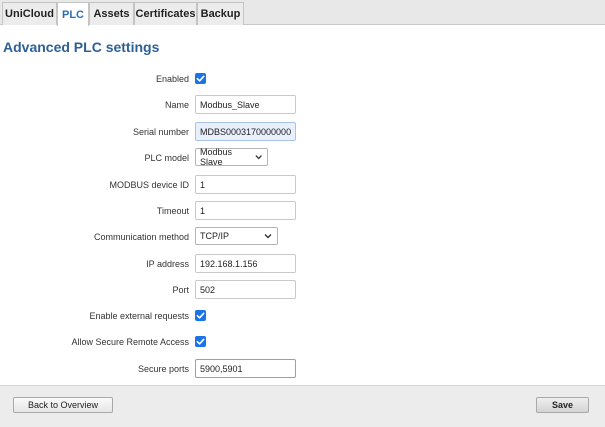 This screenshot has height=427, width=605. Describe the element at coordinates (166, 158) in the screenshot. I see `plc-model-label: PLC model` at that location.